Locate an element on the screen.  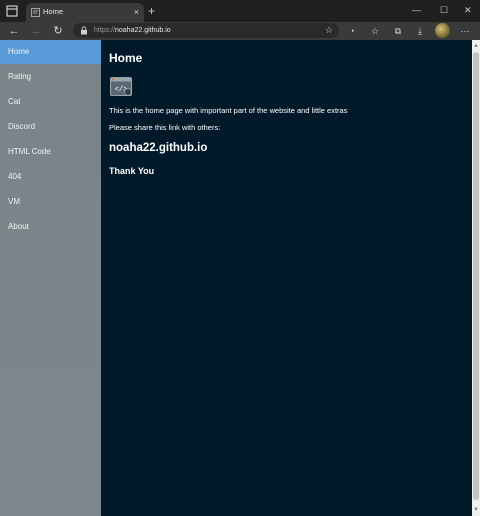
page-favicon-icon is located at coordinates (35, 12).